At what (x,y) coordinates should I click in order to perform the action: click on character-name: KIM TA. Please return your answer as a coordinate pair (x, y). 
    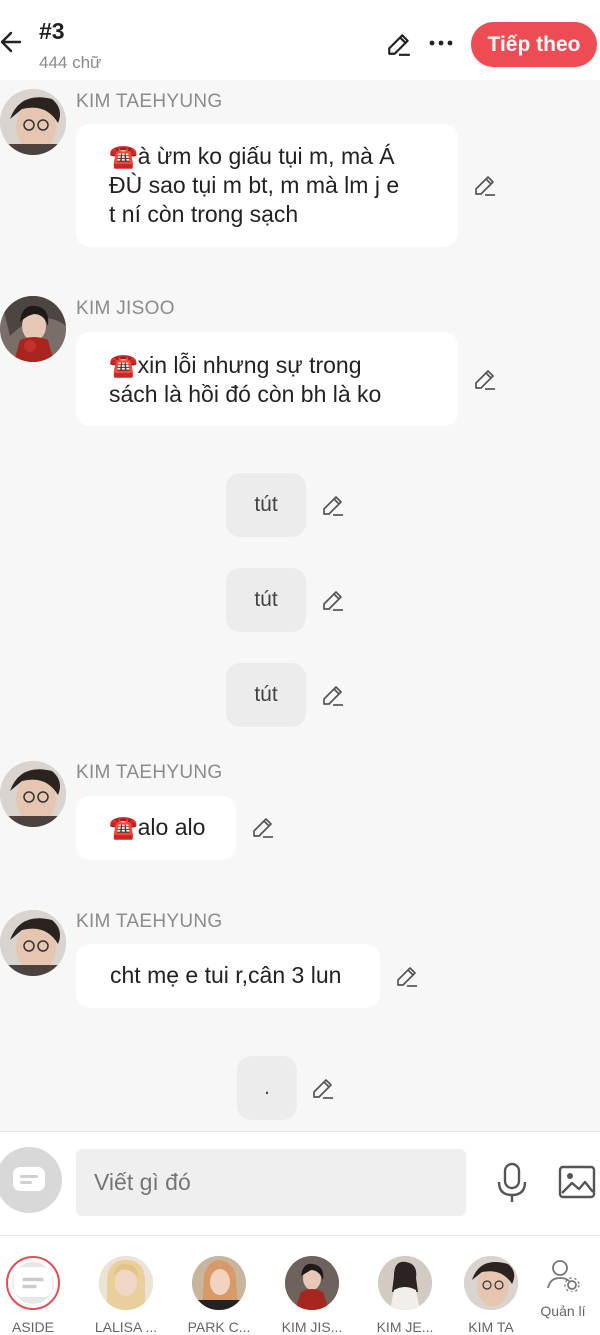
    Looking at the image, I should click on (491, 1327).